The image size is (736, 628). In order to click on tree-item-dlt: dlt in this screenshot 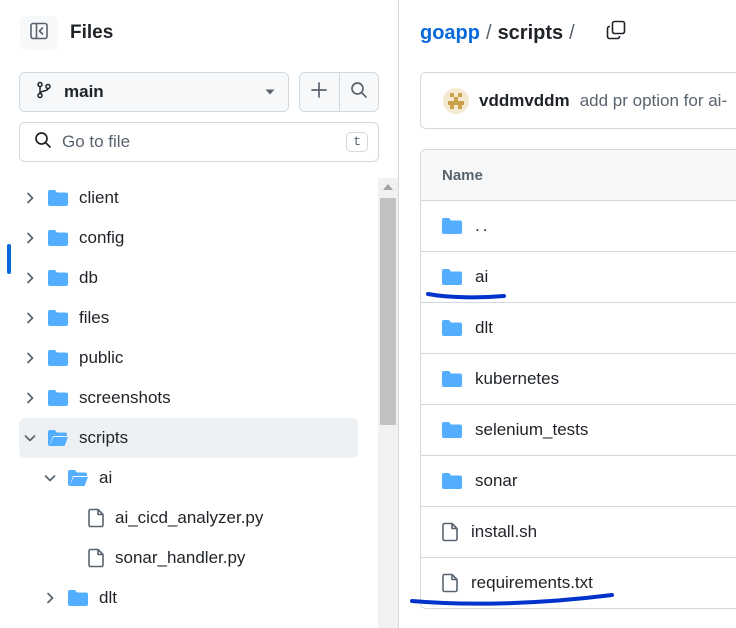, I will do `click(198, 598)`.